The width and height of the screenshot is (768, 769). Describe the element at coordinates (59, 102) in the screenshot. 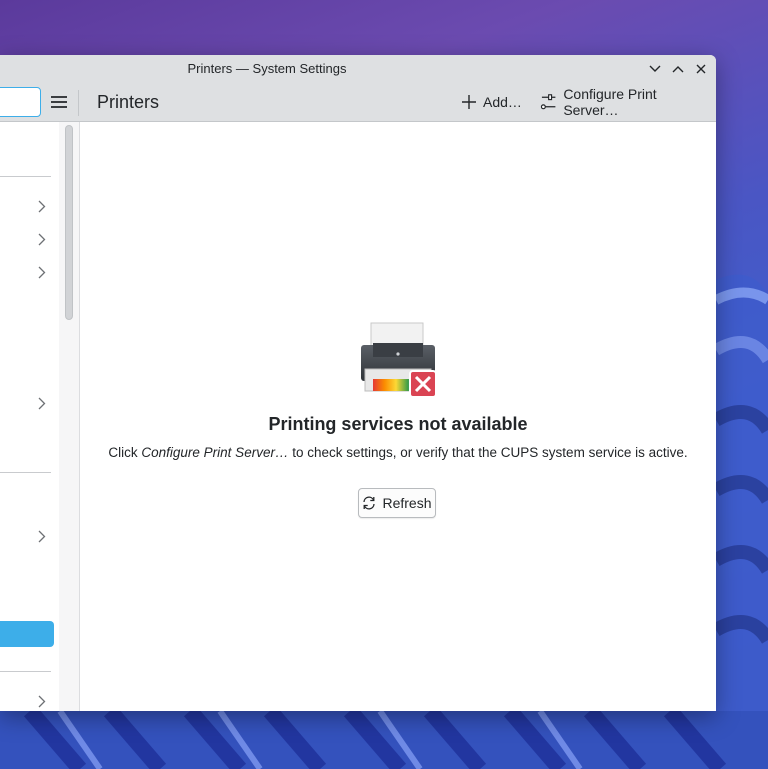

I see `hamburger-menu-icon` at that location.